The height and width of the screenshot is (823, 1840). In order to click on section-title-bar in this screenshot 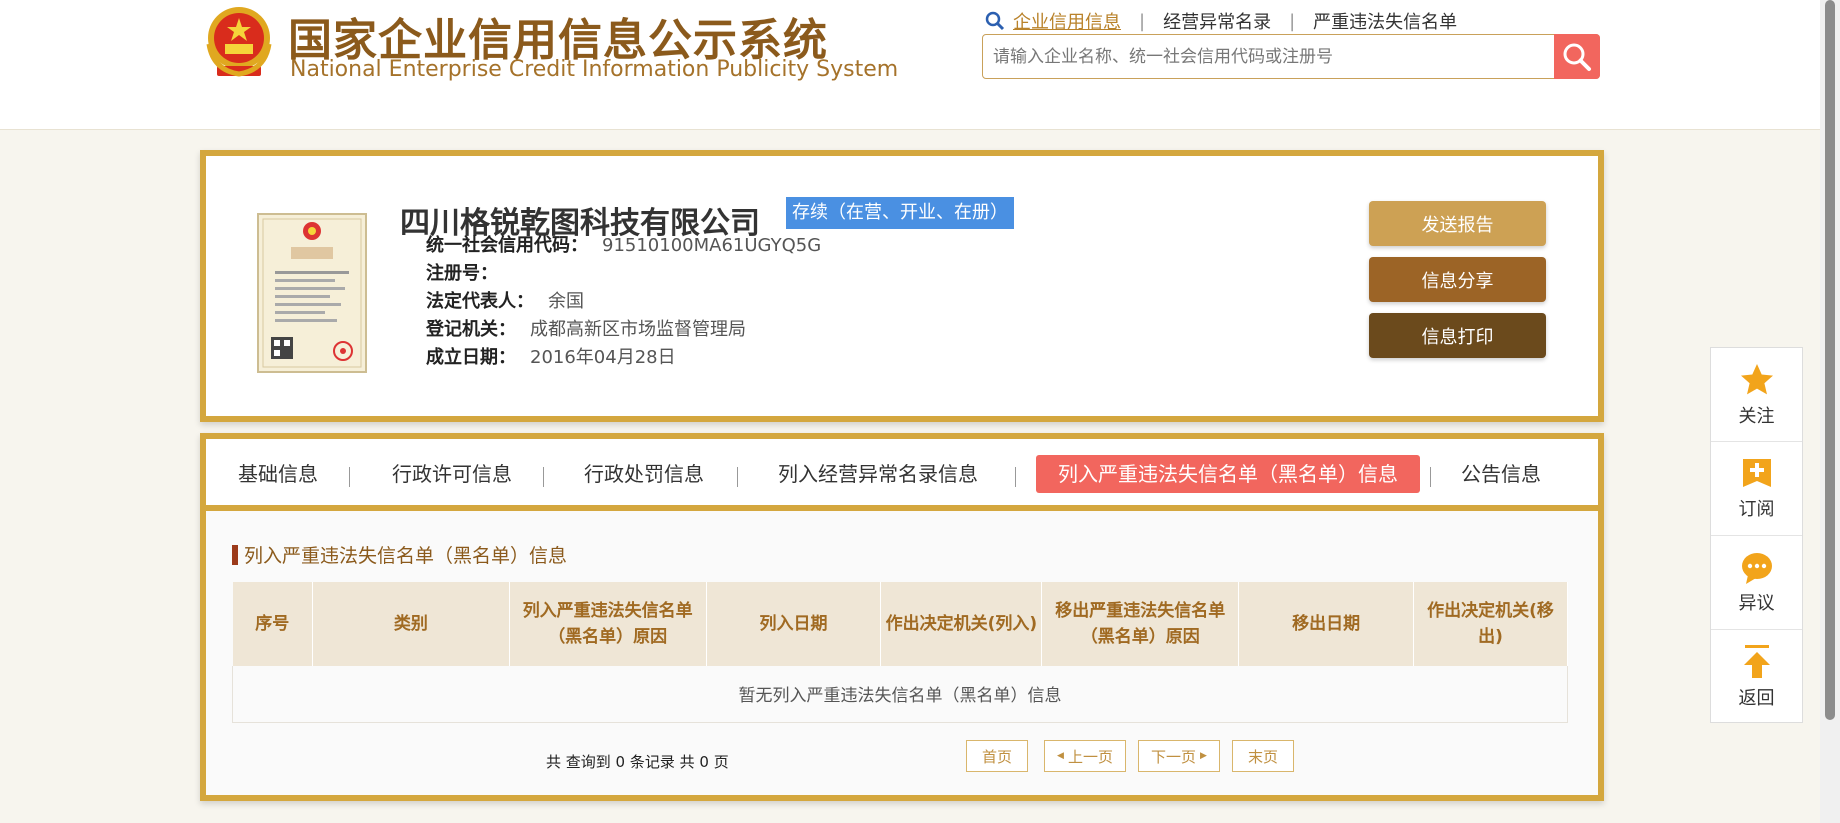, I will do `click(235, 555)`.